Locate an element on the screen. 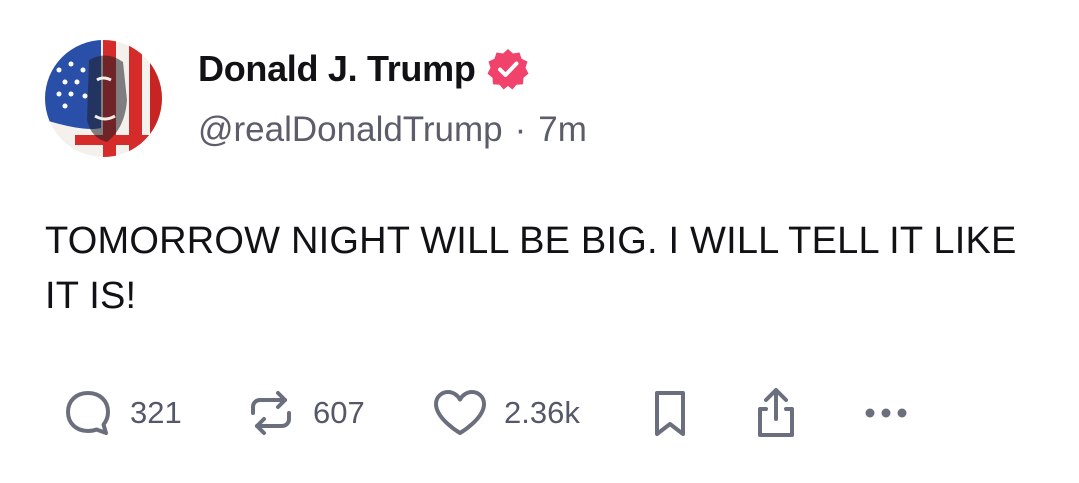 The width and height of the screenshot is (1079, 483). author-name-row: Donald J. Trump is located at coordinates (364, 69).